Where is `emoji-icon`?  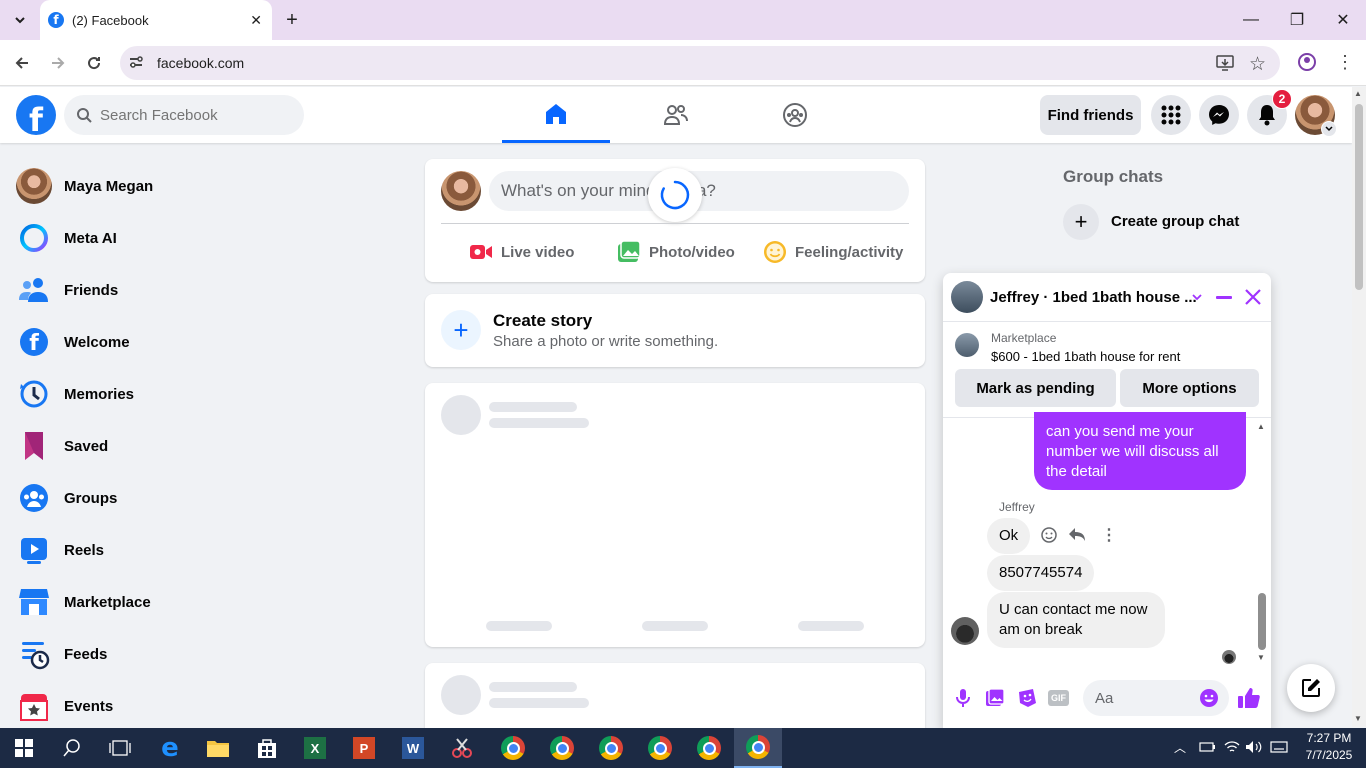 emoji-icon is located at coordinates (1209, 700).